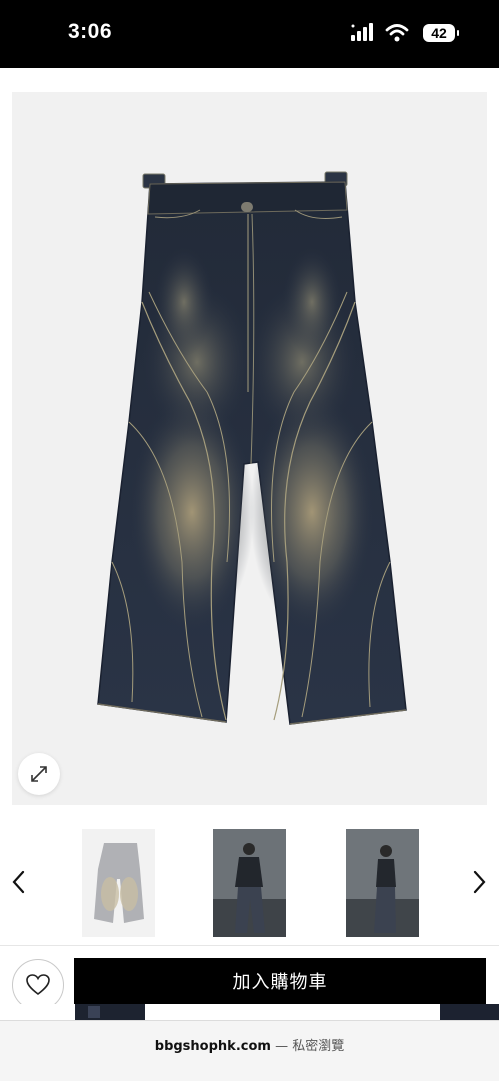 This screenshot has height=1081, width=499. I want to click on private-browsing-label: 私密瀏覽, so click(318, 1046).